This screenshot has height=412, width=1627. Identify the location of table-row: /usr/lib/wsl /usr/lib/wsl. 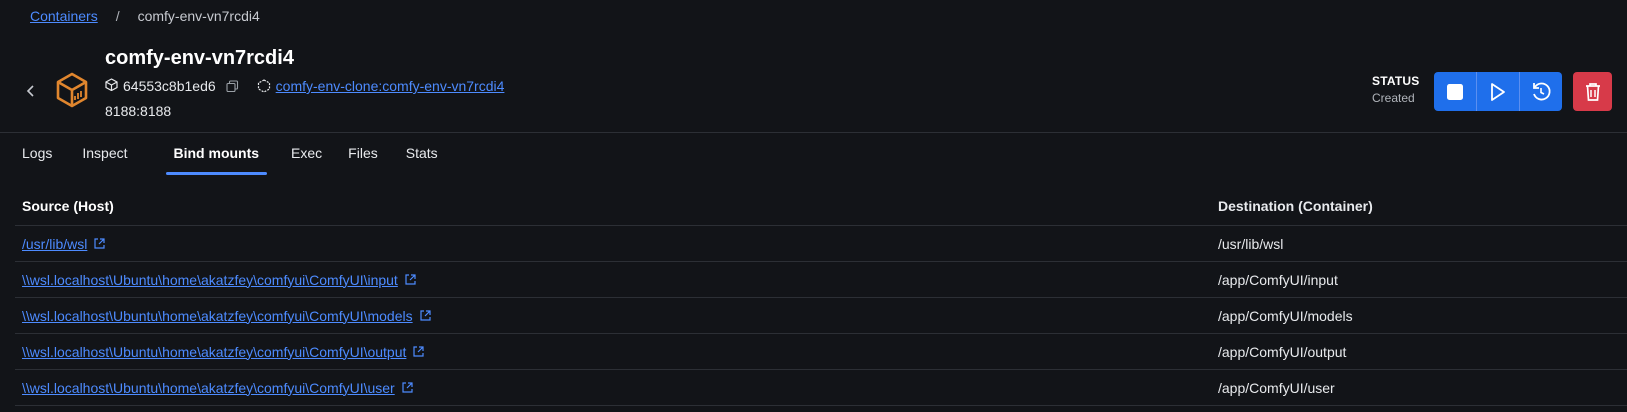
(821, 244).